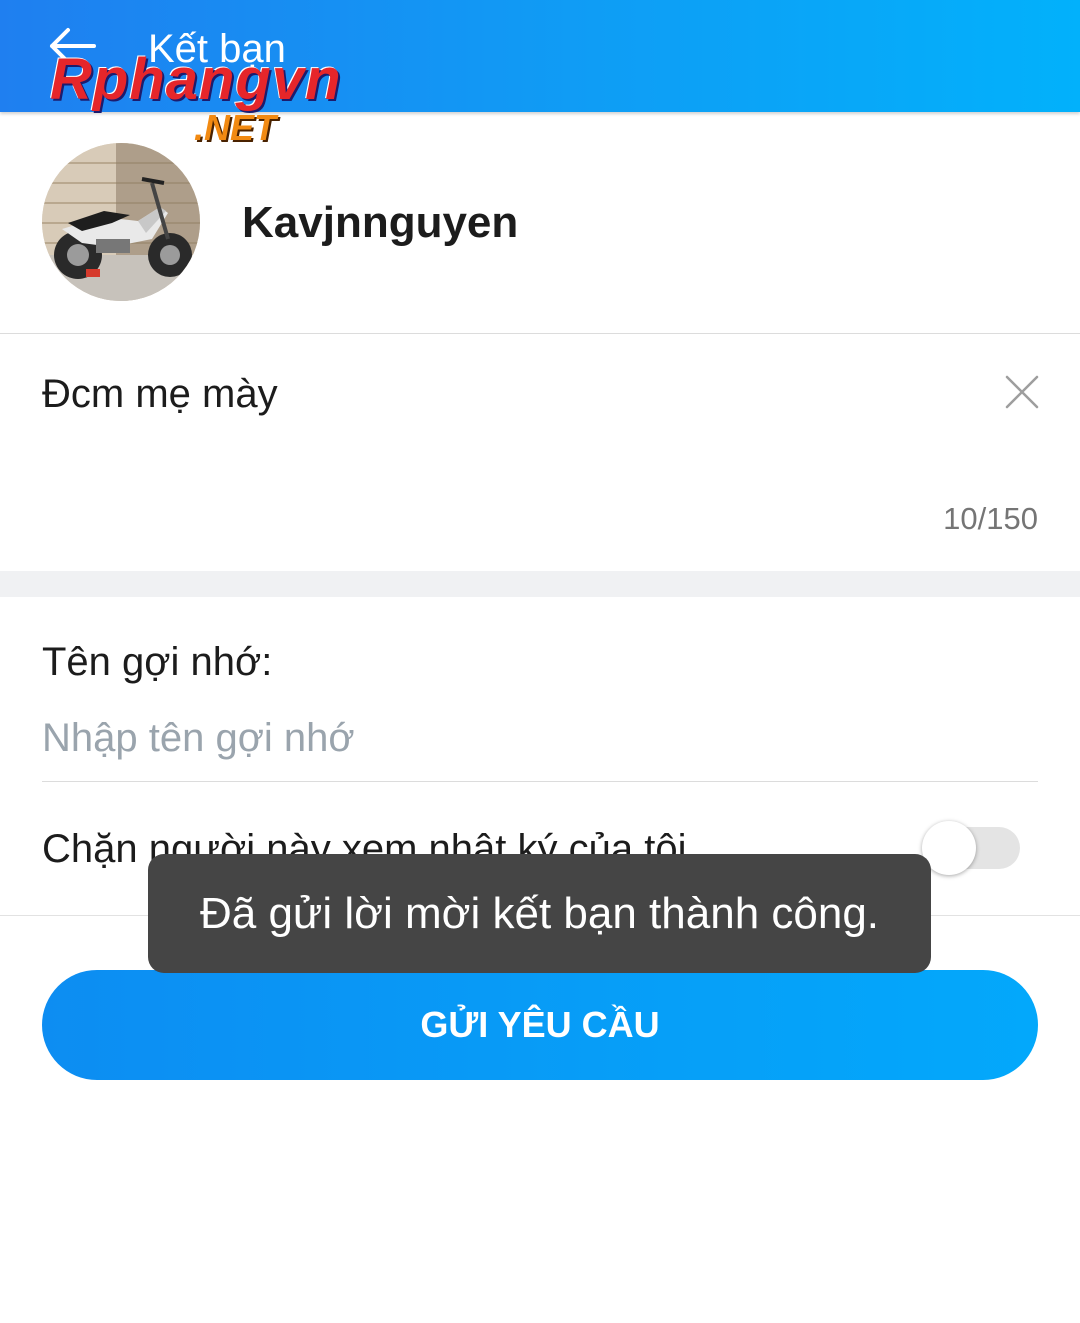 The image size is (1080, 1323). Describe the element at coordinates (196, 79) in the screenshot. I see `watermark-main-text: Rphangvn` at that location.